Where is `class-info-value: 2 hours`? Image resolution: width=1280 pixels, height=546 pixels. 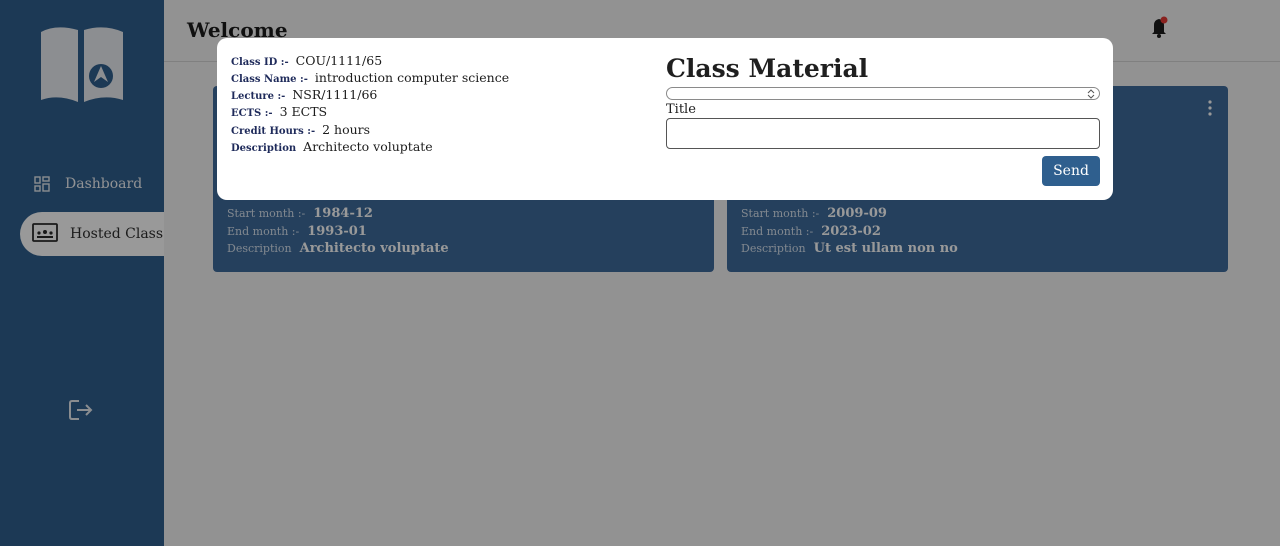
class-info-value: 2 hours is located at coordinates (346, 129).